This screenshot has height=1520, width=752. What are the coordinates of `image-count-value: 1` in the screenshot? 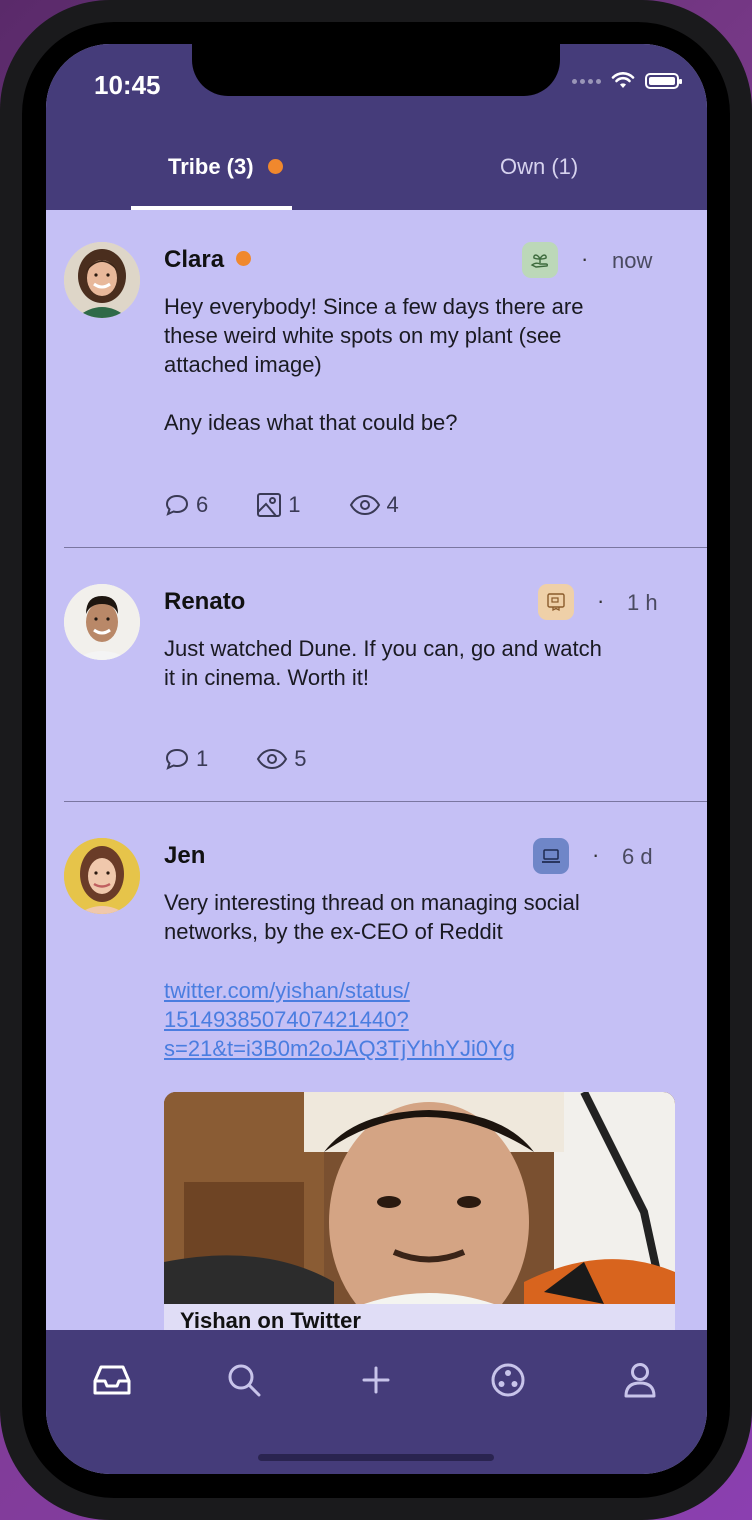 It's located at (294, 504).